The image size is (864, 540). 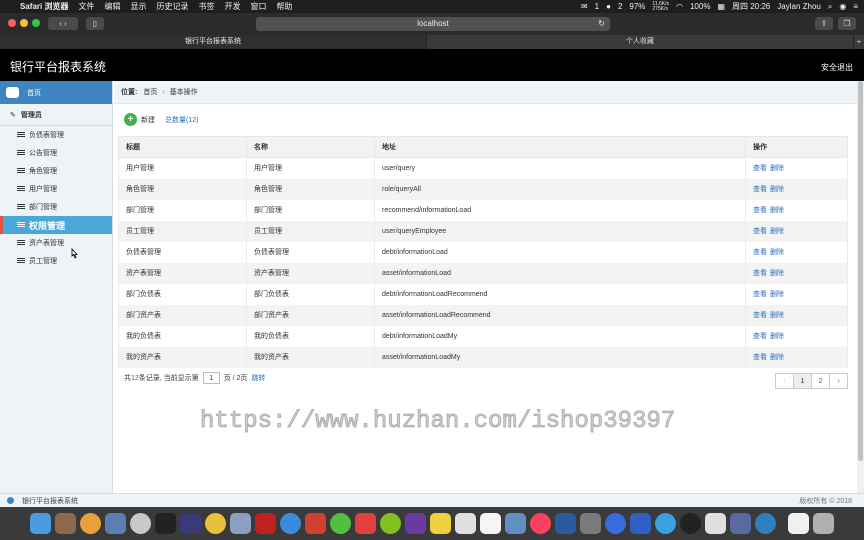 What do you see at coordinates (65, 23) in the screenshot?
I see `forward-icon: ›` at bounding box center [65, 23].